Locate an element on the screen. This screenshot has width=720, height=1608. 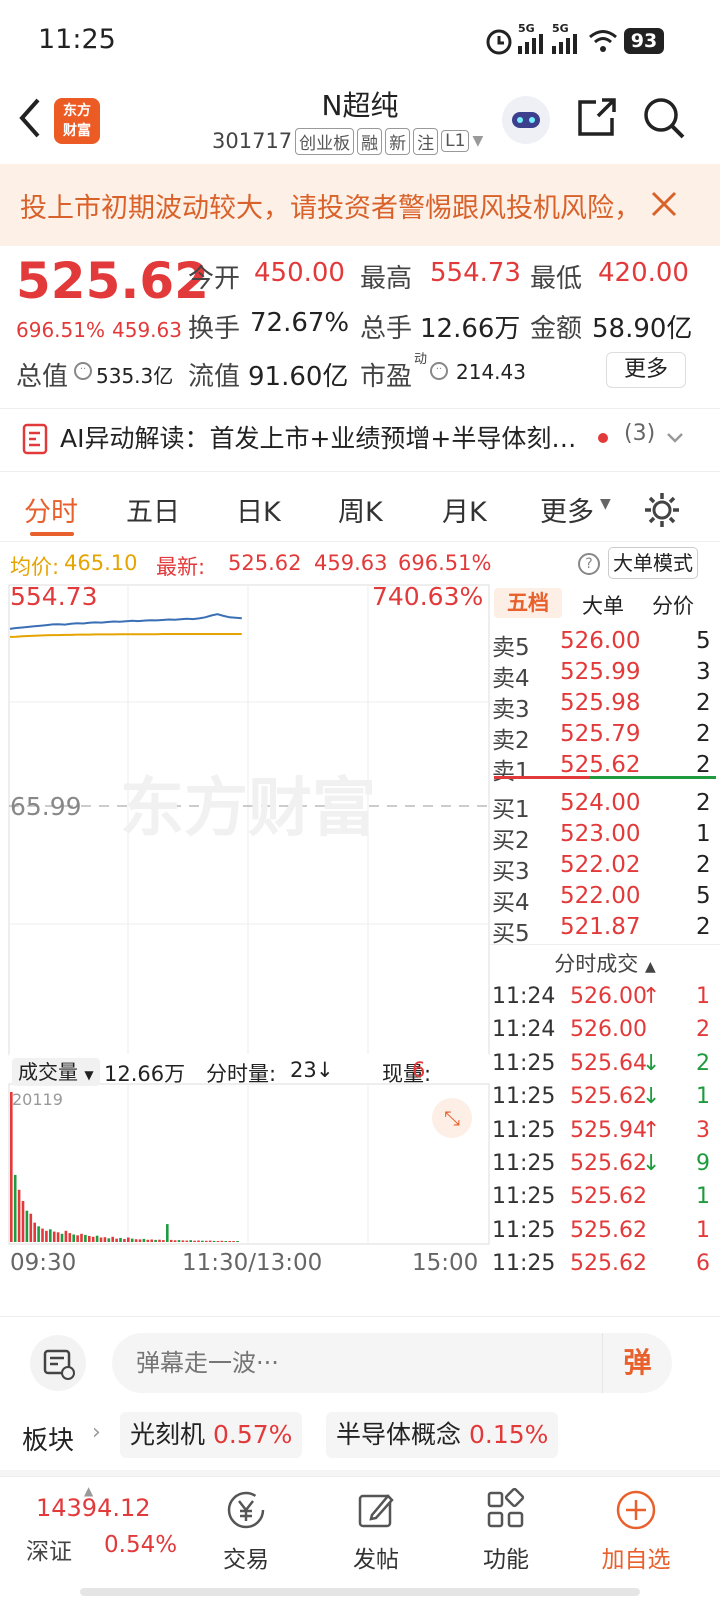
tick-time: 11:24 is located at coordinates (524, 996).